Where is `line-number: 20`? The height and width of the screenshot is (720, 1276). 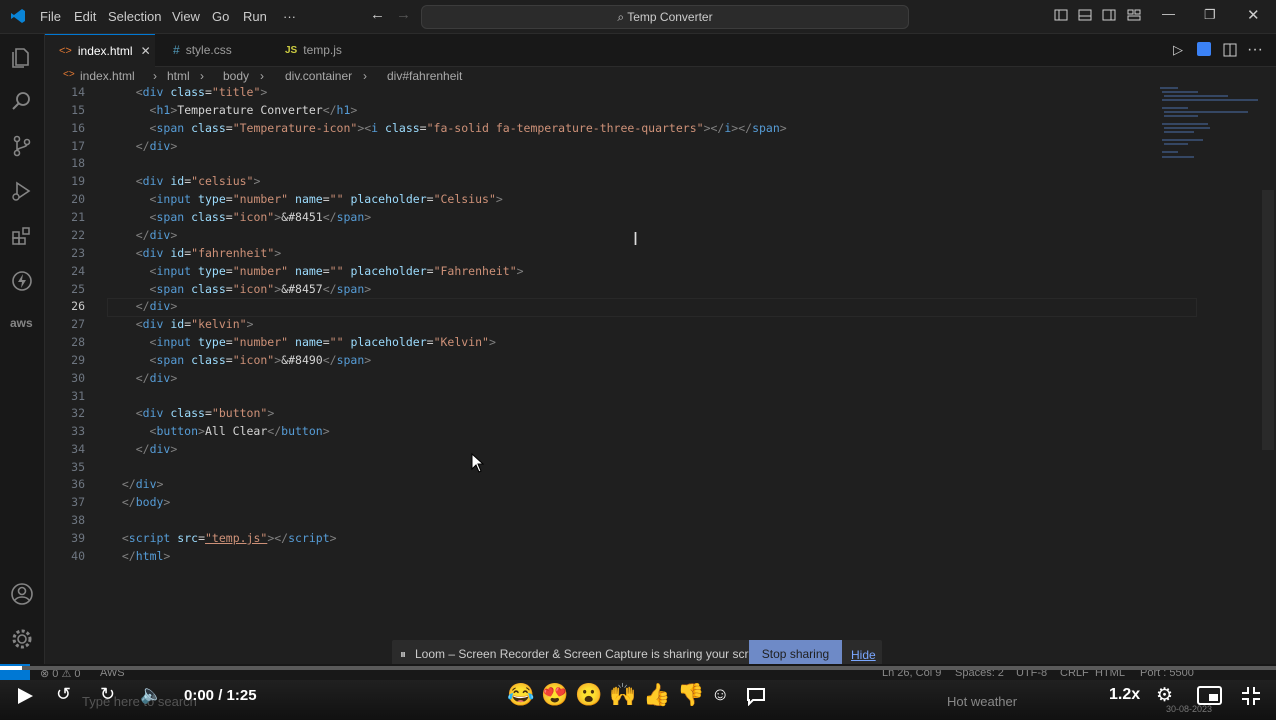 line-number: 20 is located at coordinates (78, 199).